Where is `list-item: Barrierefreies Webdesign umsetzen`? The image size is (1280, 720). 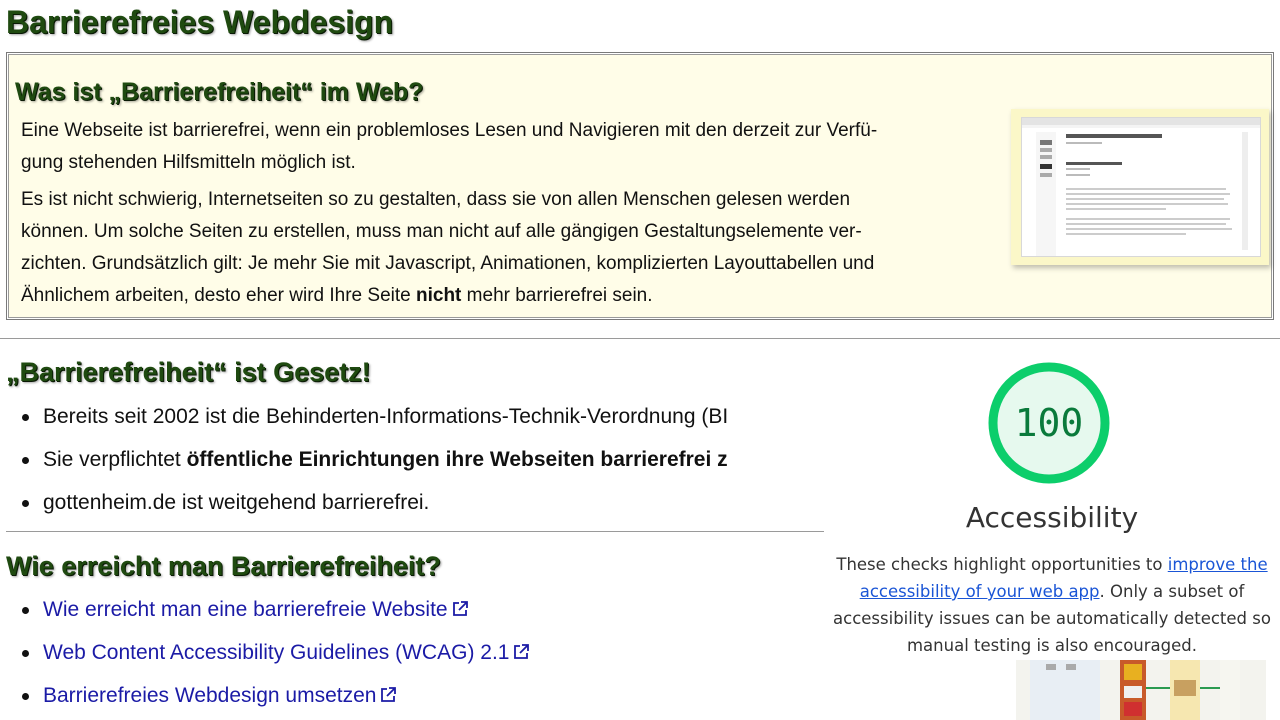
list-item: Barrierefreies Webdesign umsetzen is located at coordinates (275, 695).